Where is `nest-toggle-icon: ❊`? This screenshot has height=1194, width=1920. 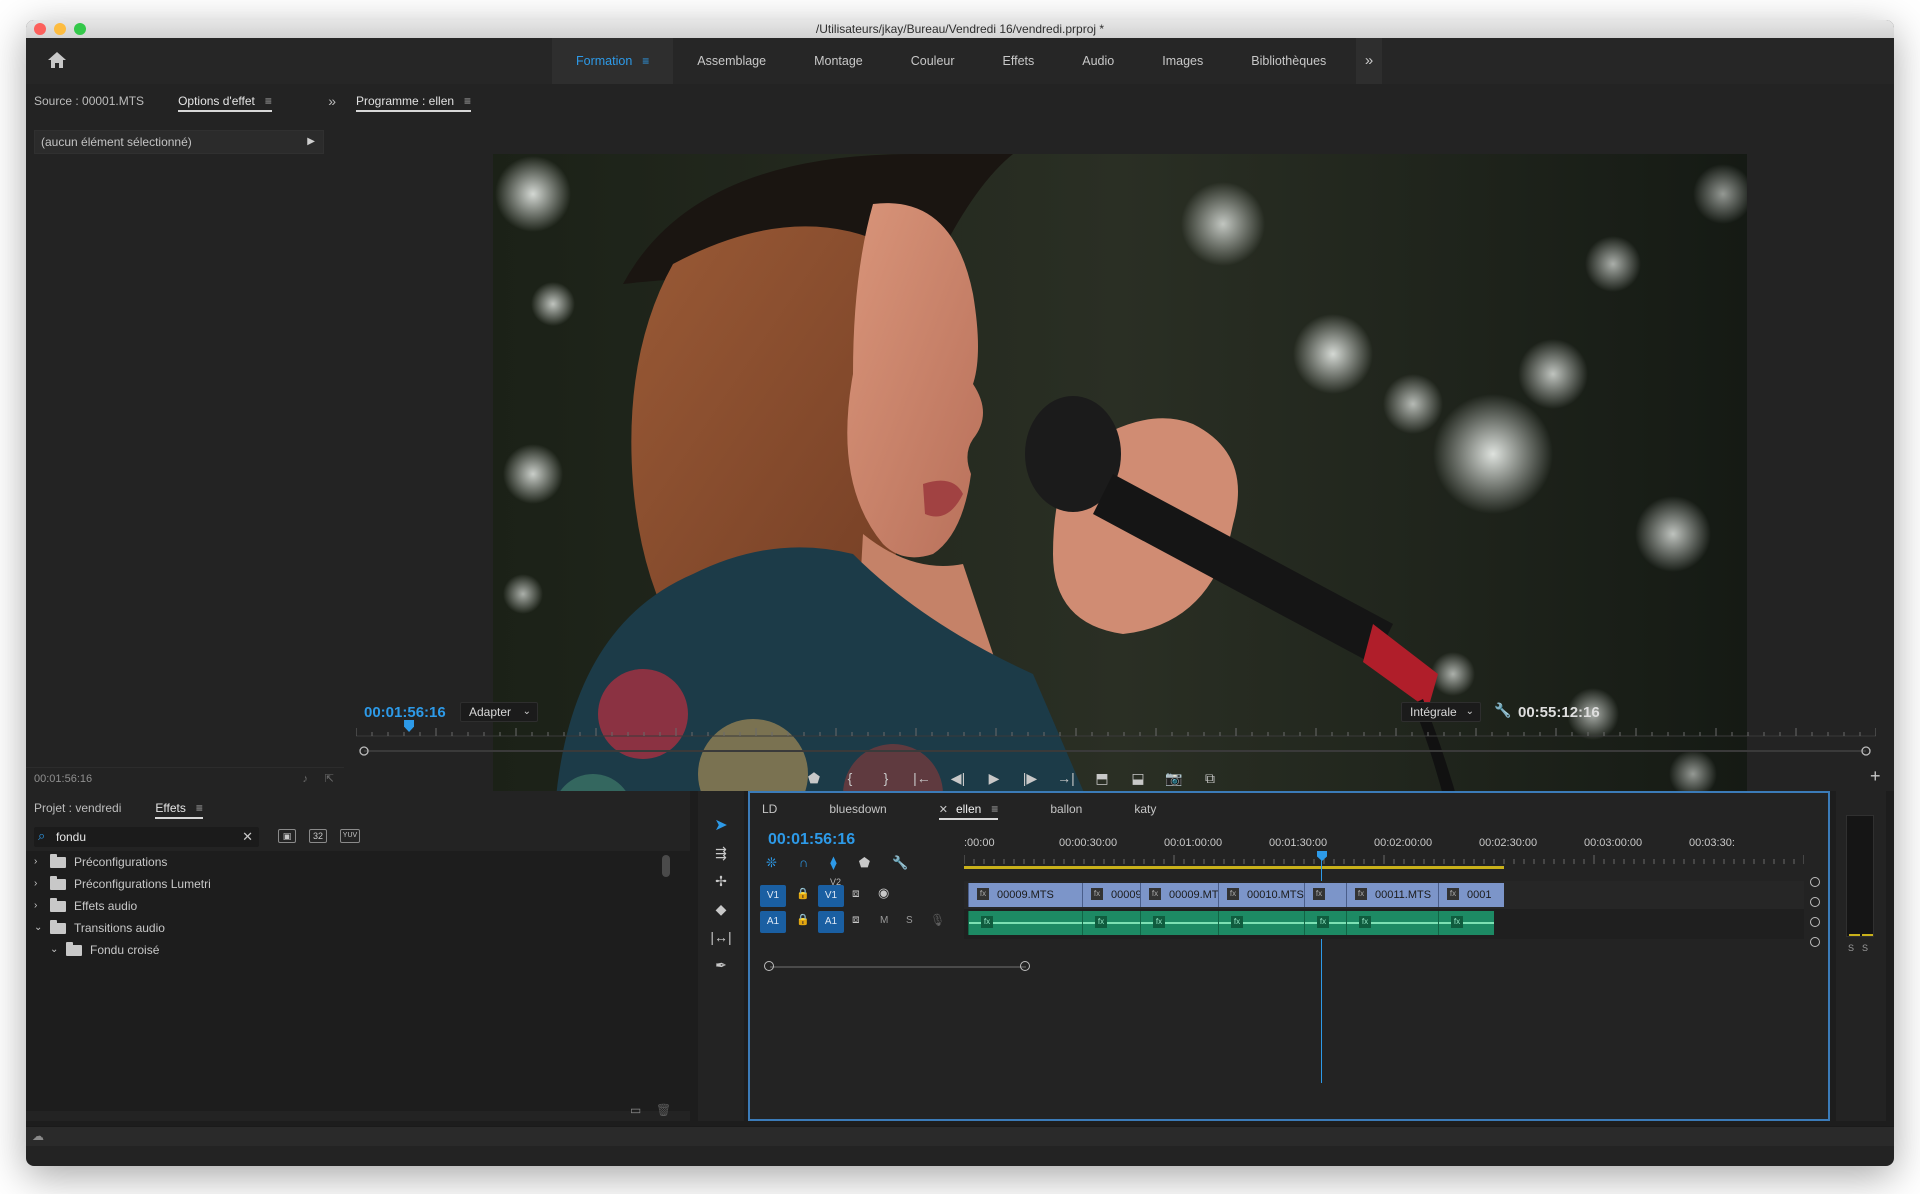
nest-toggle-icon: ❊ is located at coordinates (771, 864).